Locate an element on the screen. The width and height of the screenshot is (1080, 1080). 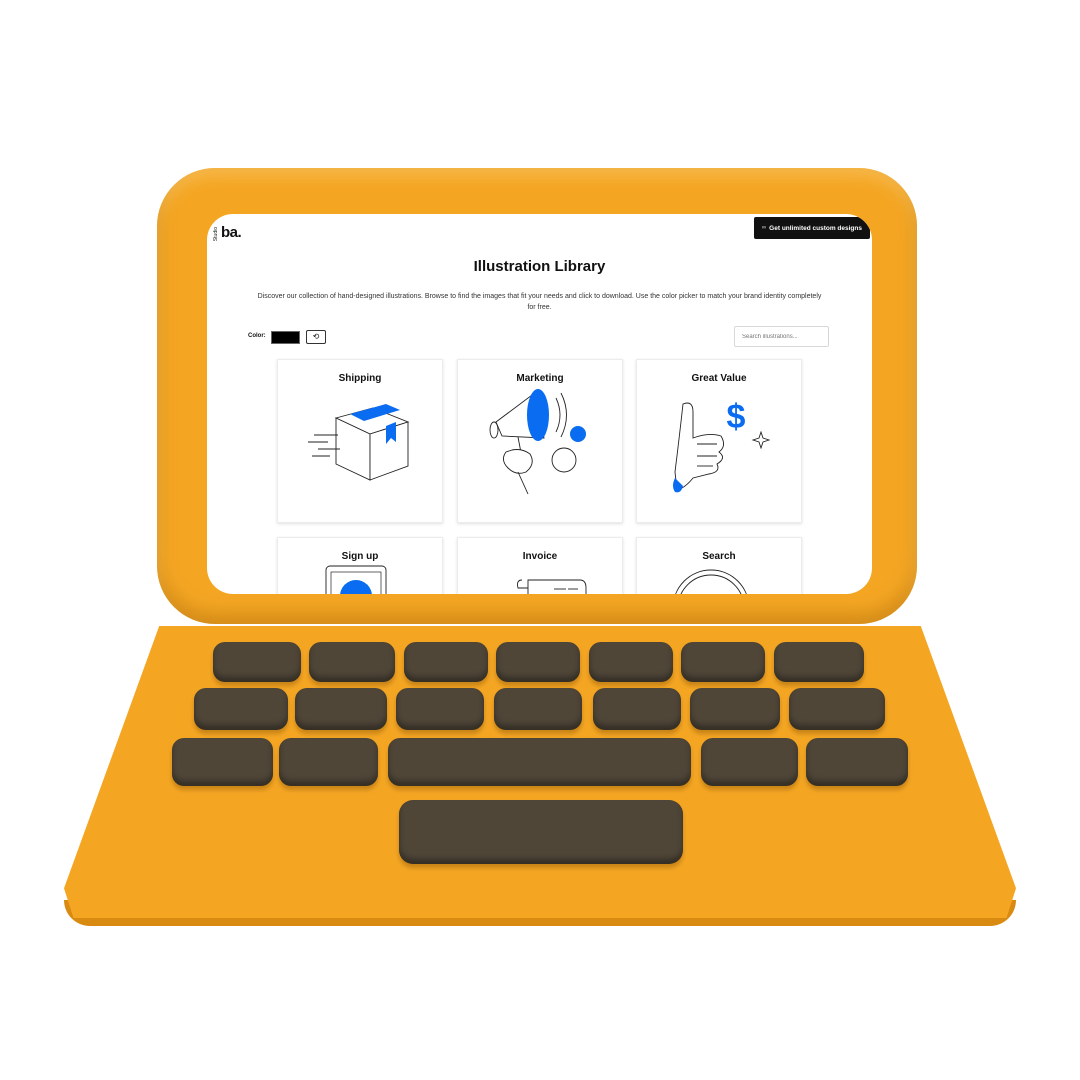
accent-dot is located at coordinates (578, 434).